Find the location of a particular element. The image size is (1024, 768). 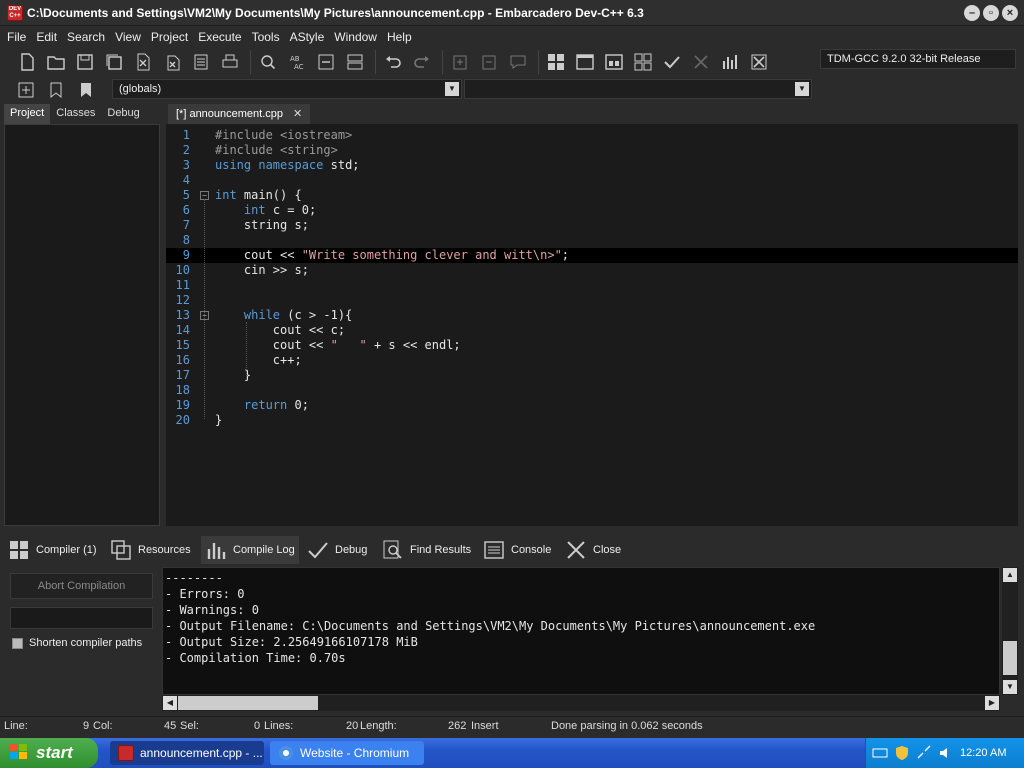

project-browser is located at coordinates (82, 325).